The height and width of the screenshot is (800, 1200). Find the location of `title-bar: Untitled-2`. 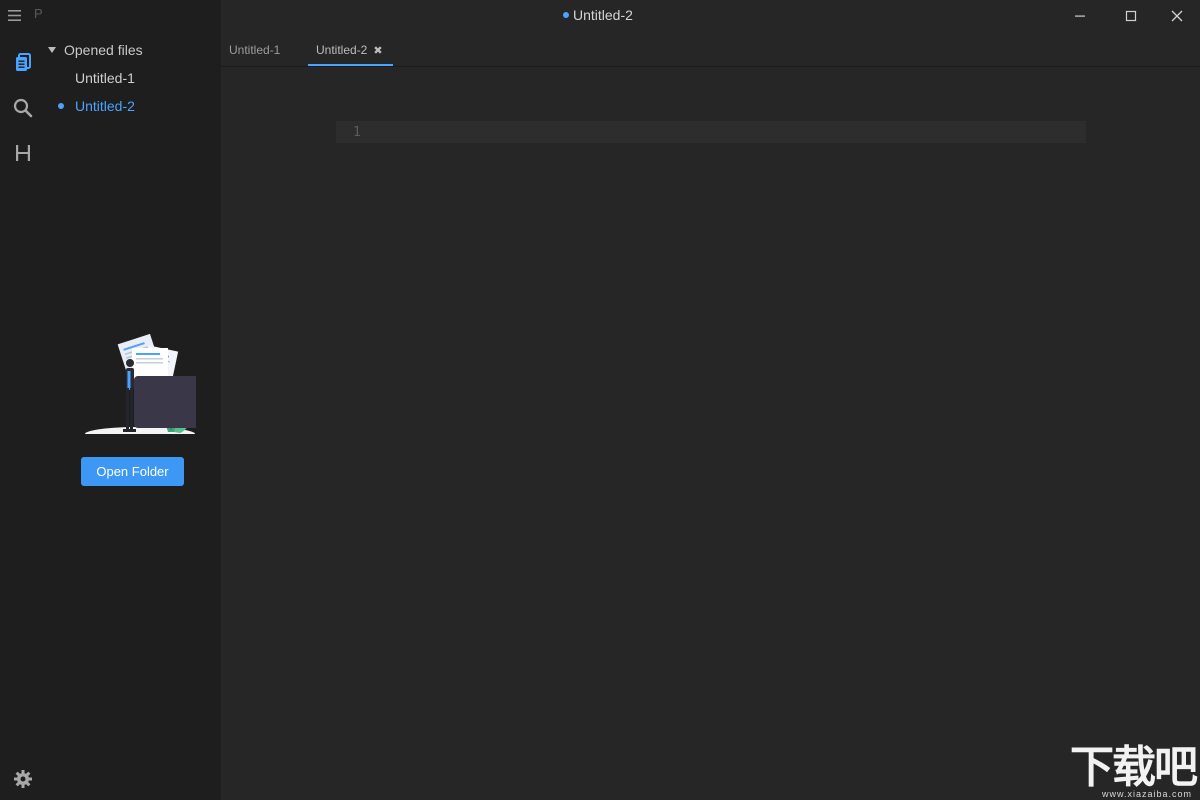

title-bar: Untitled-2 is located at coordinates (710, 16).